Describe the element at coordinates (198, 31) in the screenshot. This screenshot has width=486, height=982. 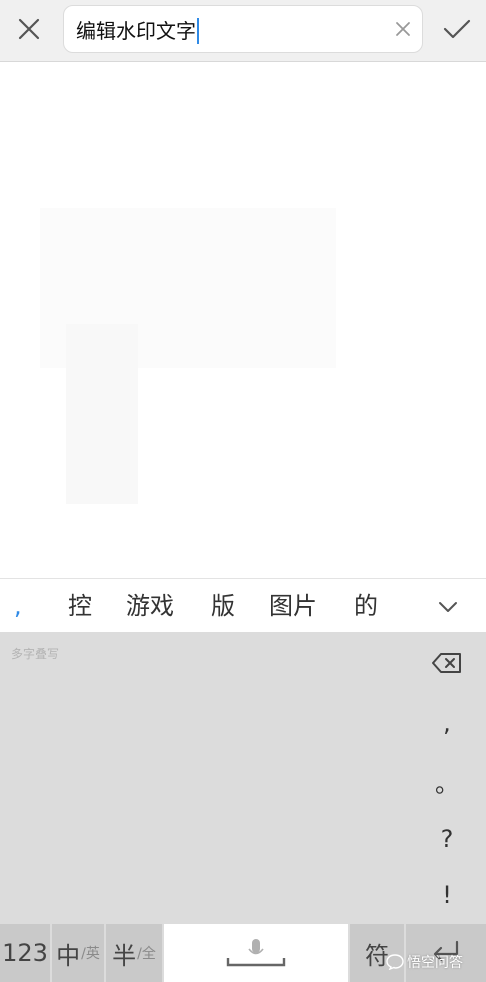
I see `text-caret` at that location.